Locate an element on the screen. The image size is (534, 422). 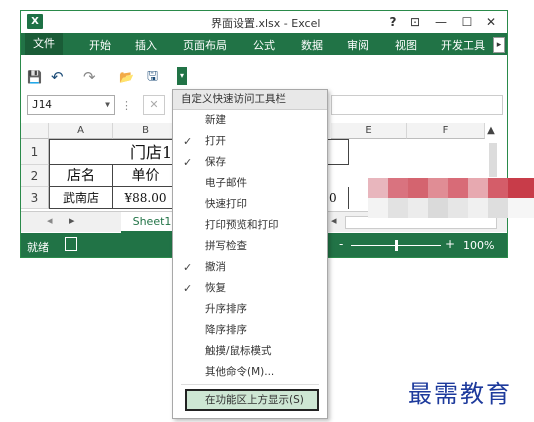
column-header-e: E is located at coordinates (369, 131).